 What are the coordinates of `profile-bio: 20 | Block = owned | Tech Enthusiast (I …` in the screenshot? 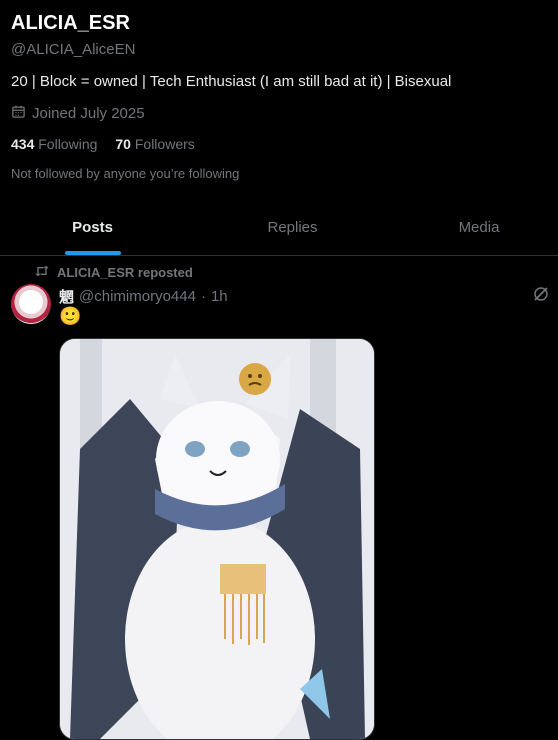 It's located at (231, 81).